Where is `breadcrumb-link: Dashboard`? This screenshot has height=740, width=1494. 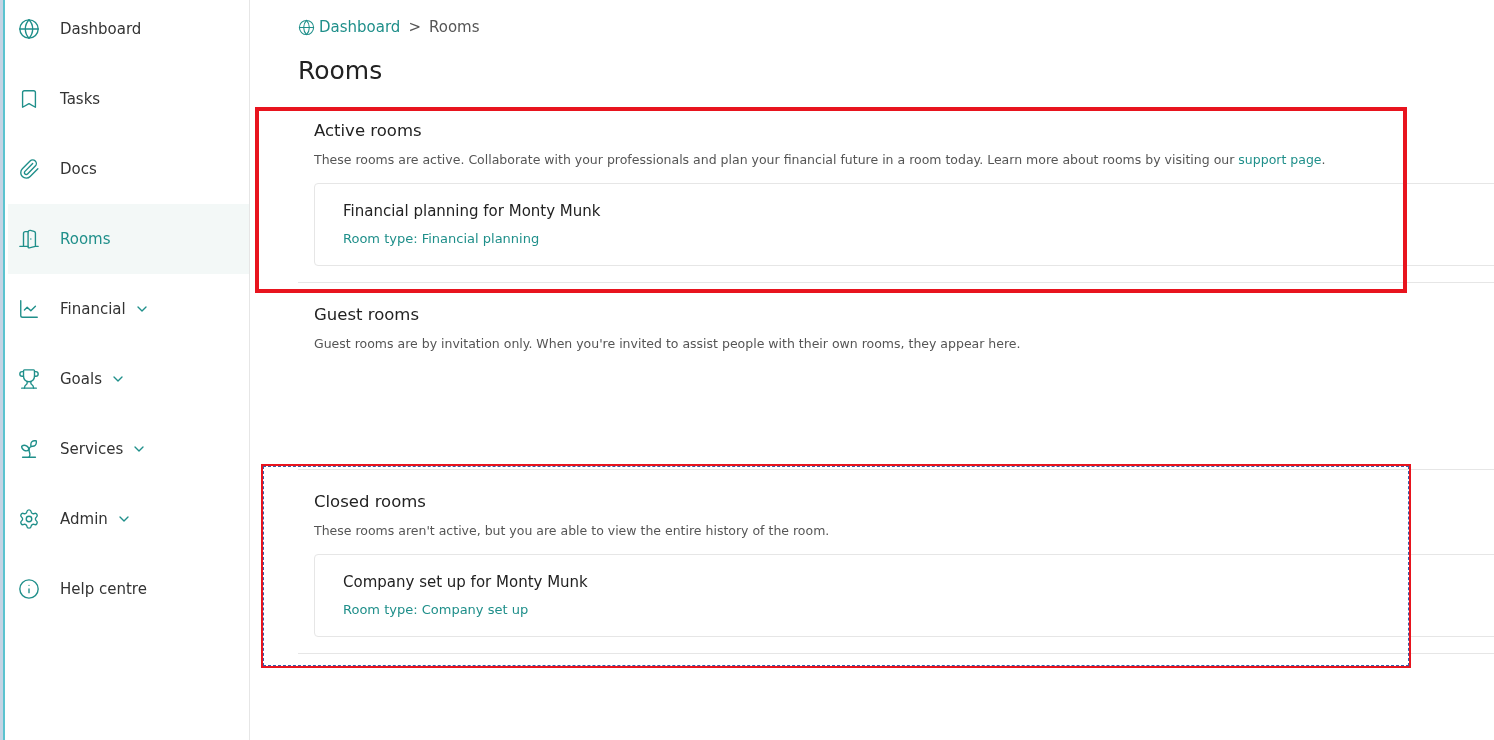 breadcrumb-link: Dashboard is located at coordinates (349, 27).